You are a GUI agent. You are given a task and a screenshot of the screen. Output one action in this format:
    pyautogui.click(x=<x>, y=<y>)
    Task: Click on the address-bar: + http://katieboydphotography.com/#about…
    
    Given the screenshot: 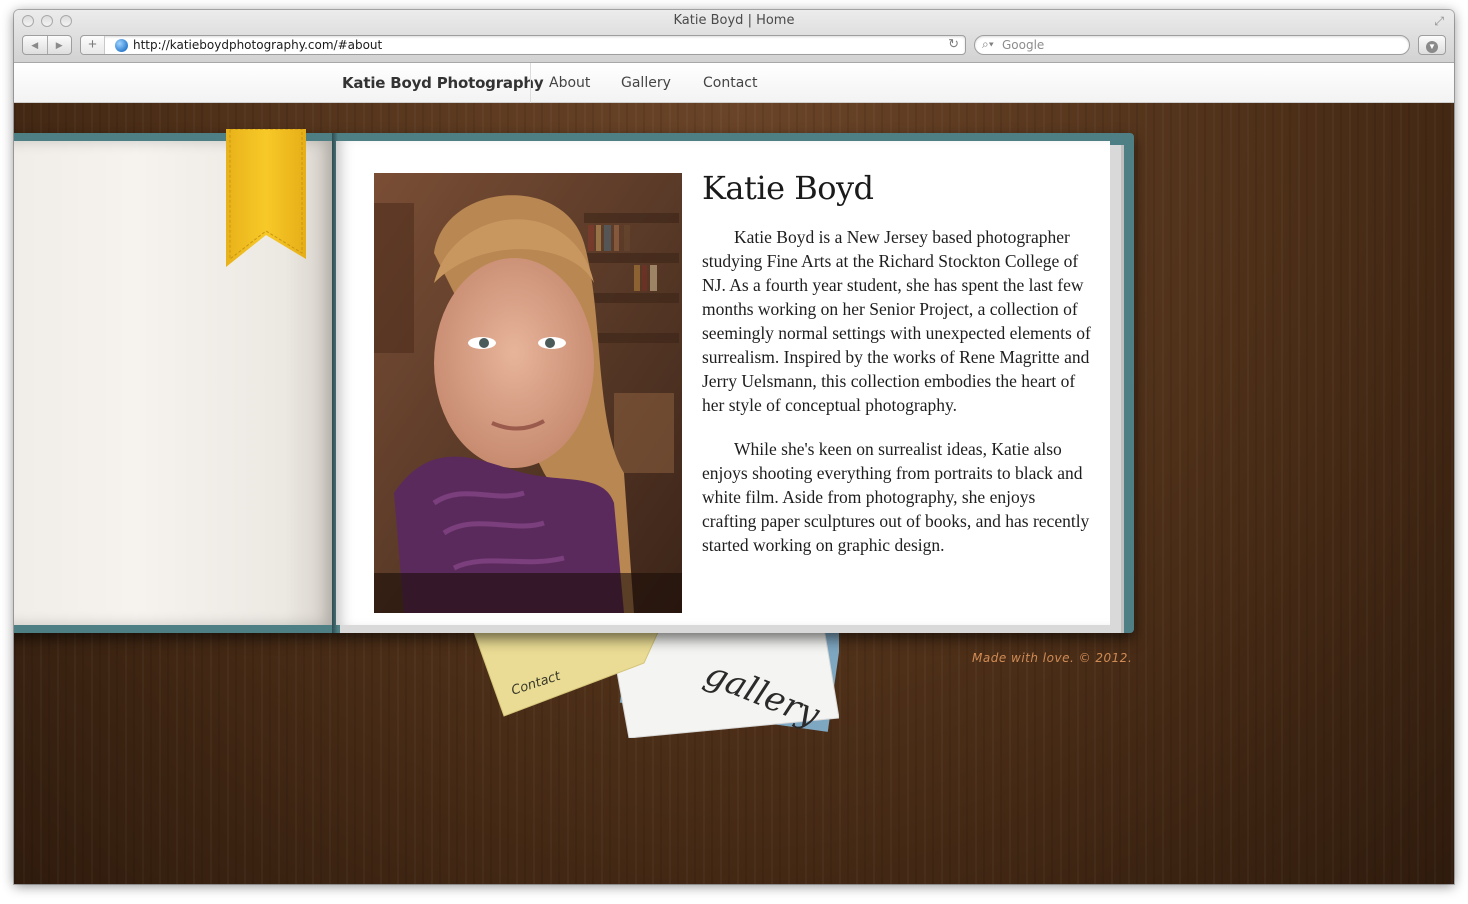 What is the action you would take?
    pyautogui.click(x=523, y=45)
    